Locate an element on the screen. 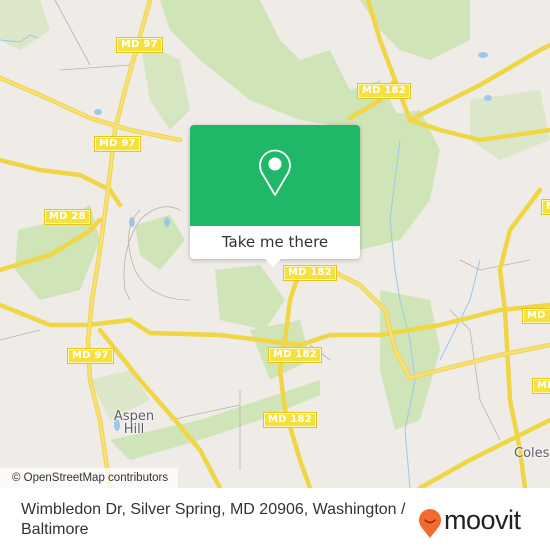 This screenshot has height=550, width=550. popup-header is located at coordinates (275, 175).